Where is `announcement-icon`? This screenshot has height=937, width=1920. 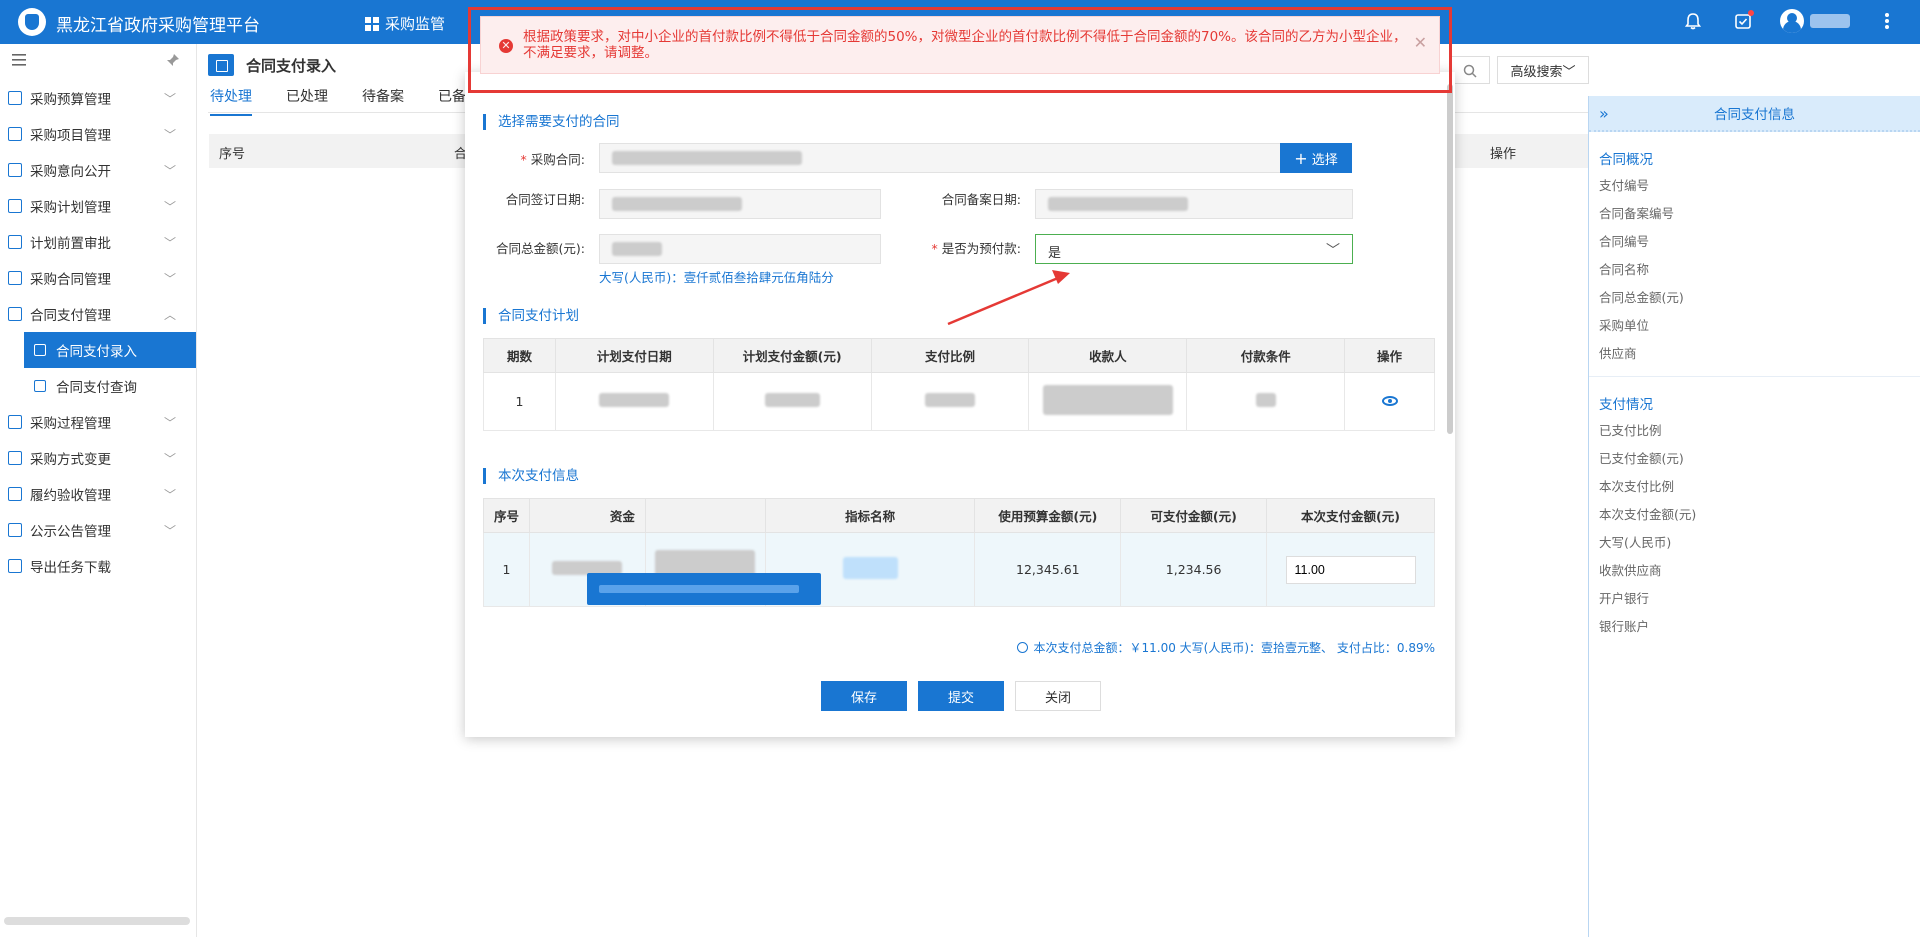
announcement-icon is located at coordinates (15, 530).